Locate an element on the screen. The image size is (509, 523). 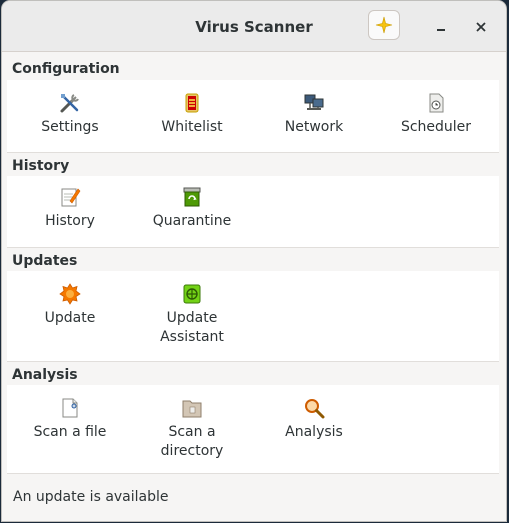
update-assistant-label-line2: Assistant is located at coordinates (192, 337).